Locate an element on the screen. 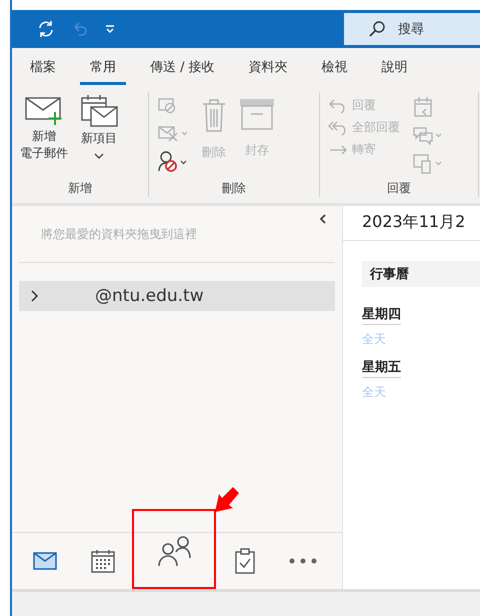  customize-caret-icon is located at coordinates (110, 29).